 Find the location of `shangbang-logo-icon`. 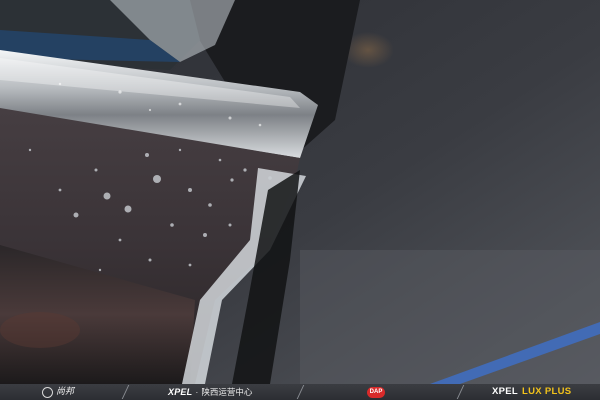

shangbang-logo-icon is located at coordinates (47, 392).